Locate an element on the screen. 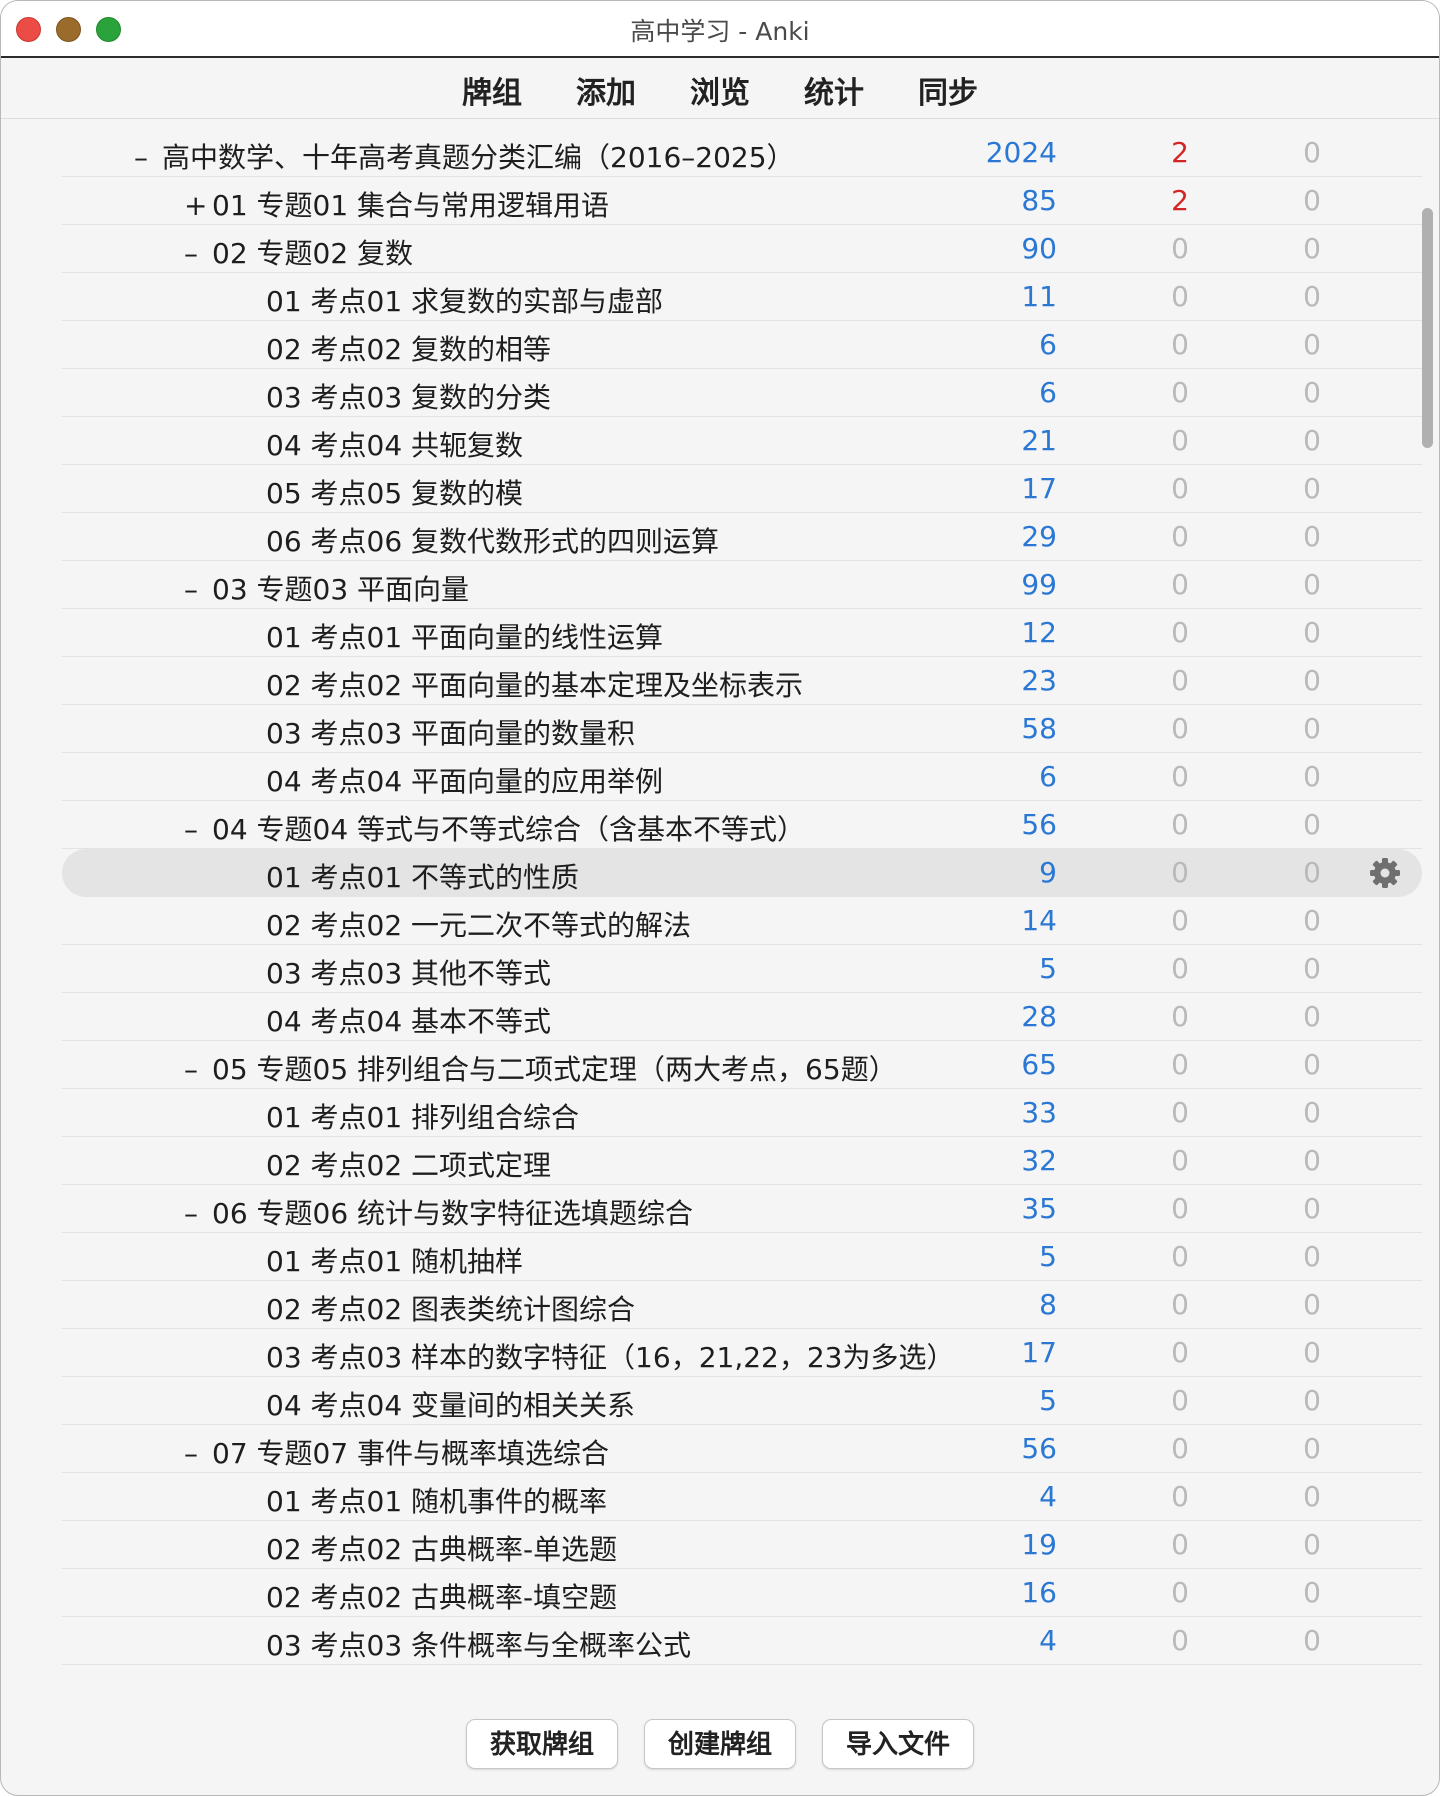 Image resolution: width=1440 pixels, height=1796 pixels. deck-name: – 高中数学、十年高考真题分类汇编（2016–2025） is located at coordinates (464, 156).